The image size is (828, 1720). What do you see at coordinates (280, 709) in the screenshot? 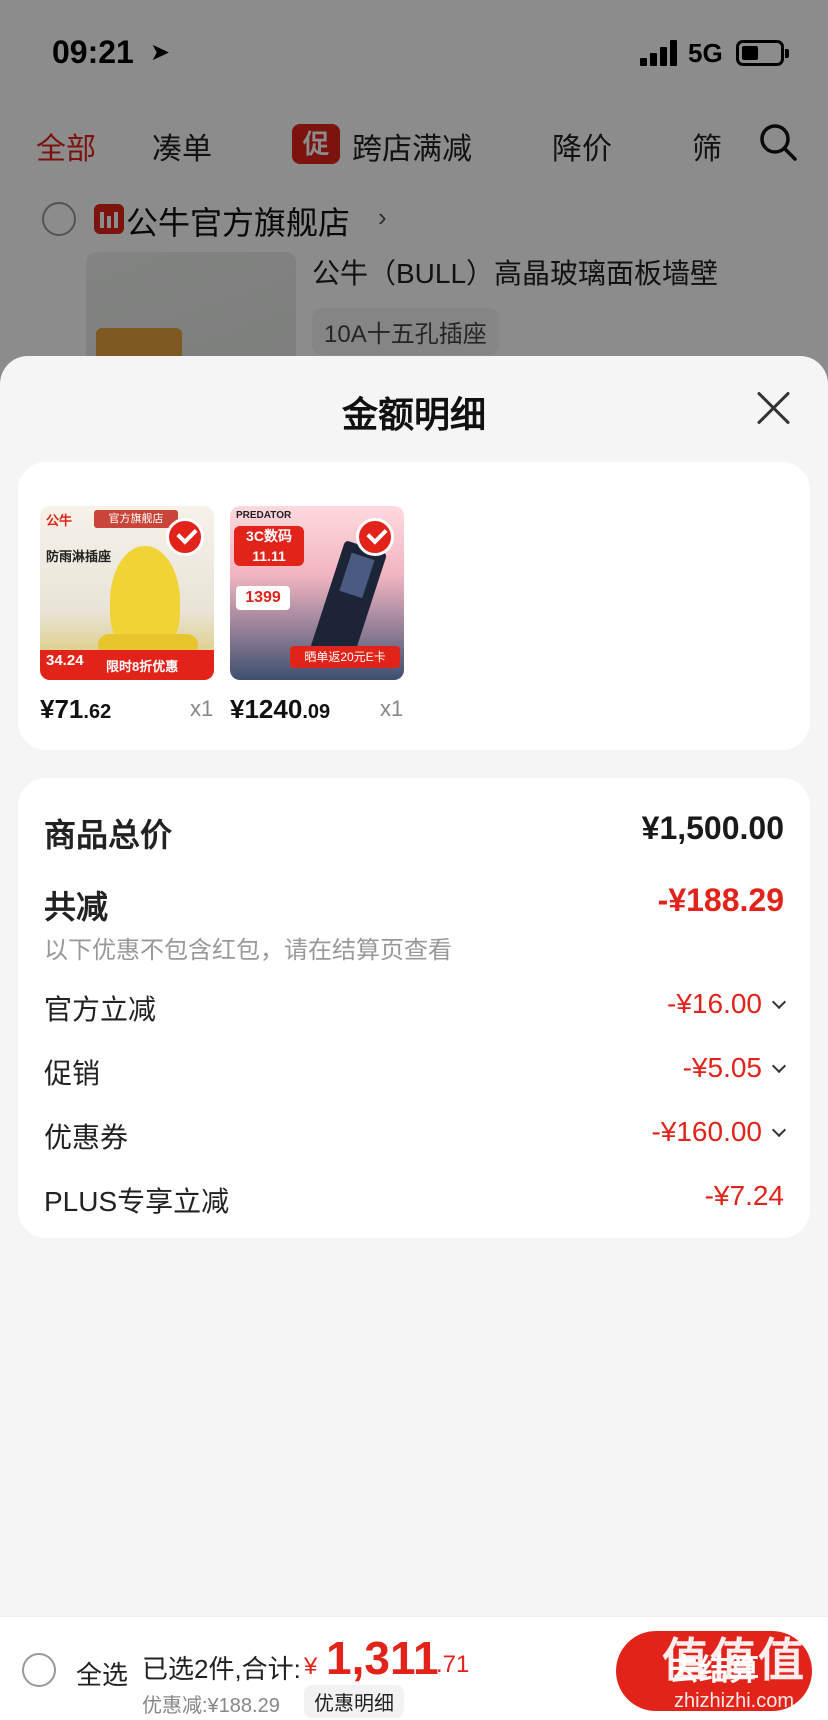
I see `item-price: ¥1240.09` at bounding box center [280, 709].